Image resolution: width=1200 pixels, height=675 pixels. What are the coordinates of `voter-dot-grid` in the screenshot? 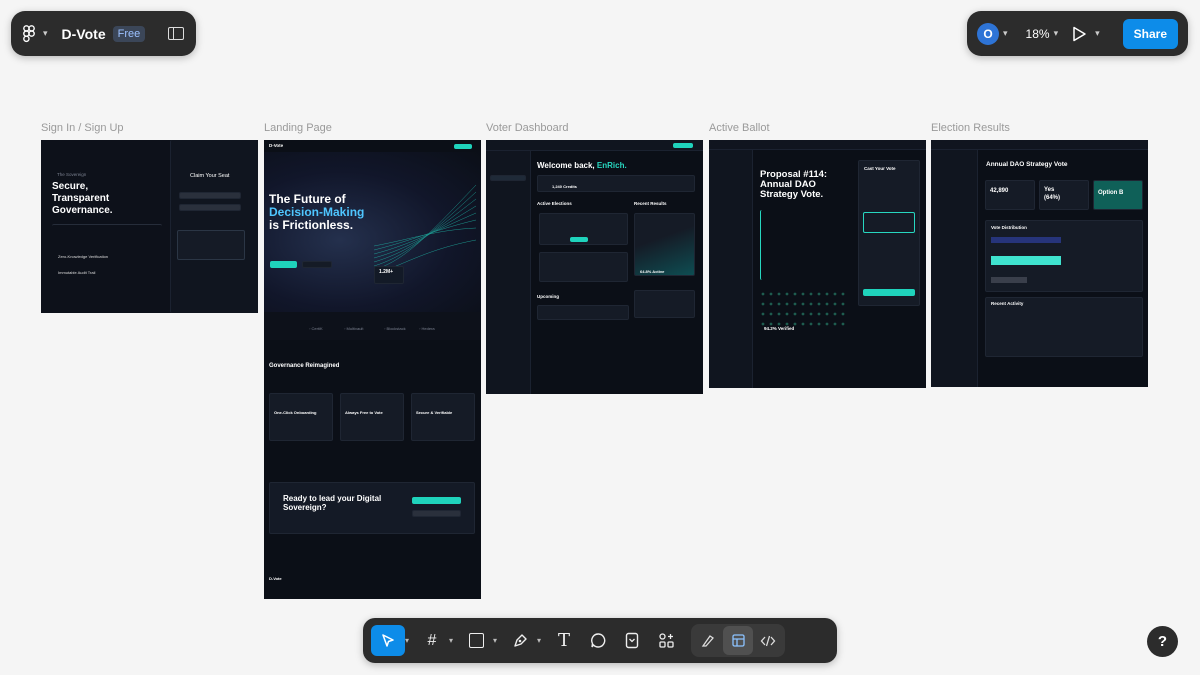 It's located at (803, 309).